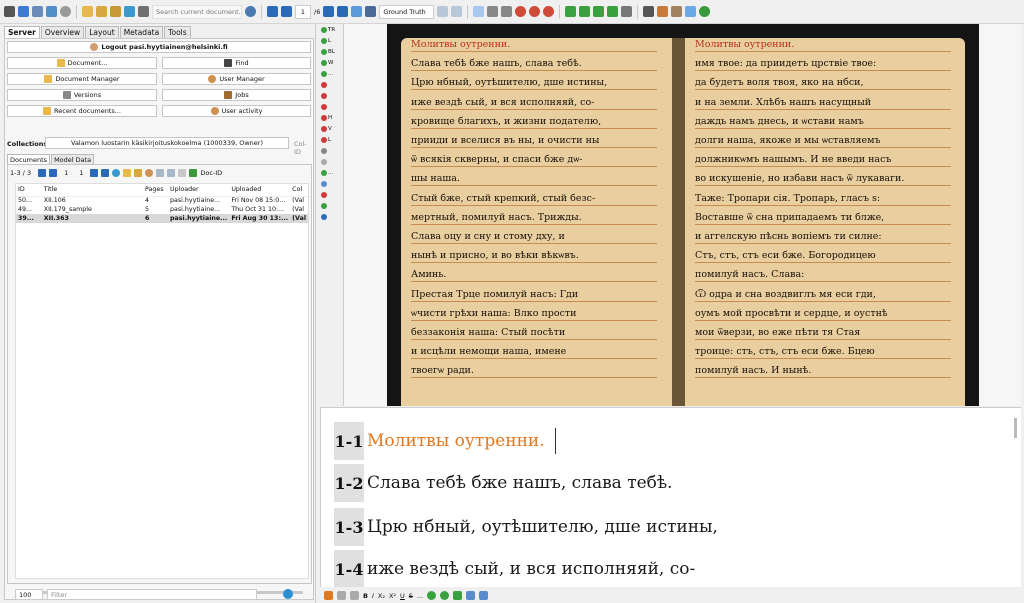 The height and width of the screenshot is (603, 1024). Describe the element at coordinates (488, 236) in the screenshot. I see `scan-text-line: Слава оцу и сну и стому дху, и` at that location.